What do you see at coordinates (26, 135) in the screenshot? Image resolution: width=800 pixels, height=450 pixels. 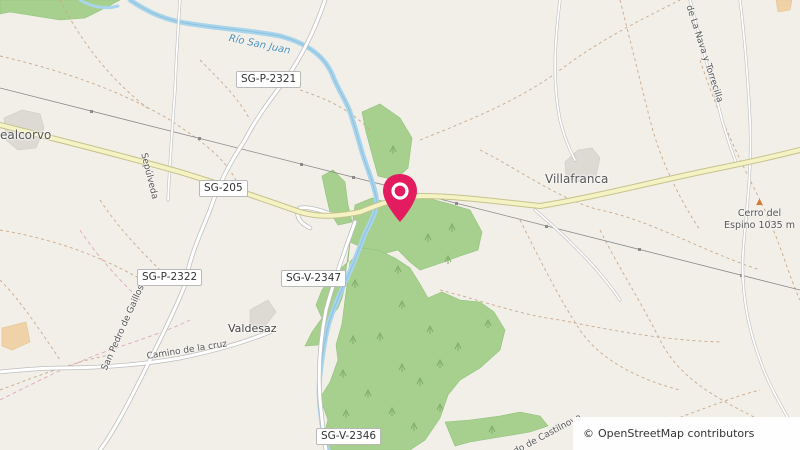 I see `place-label-realcorvo: ealcorvo` at bounding box center [26, 135].